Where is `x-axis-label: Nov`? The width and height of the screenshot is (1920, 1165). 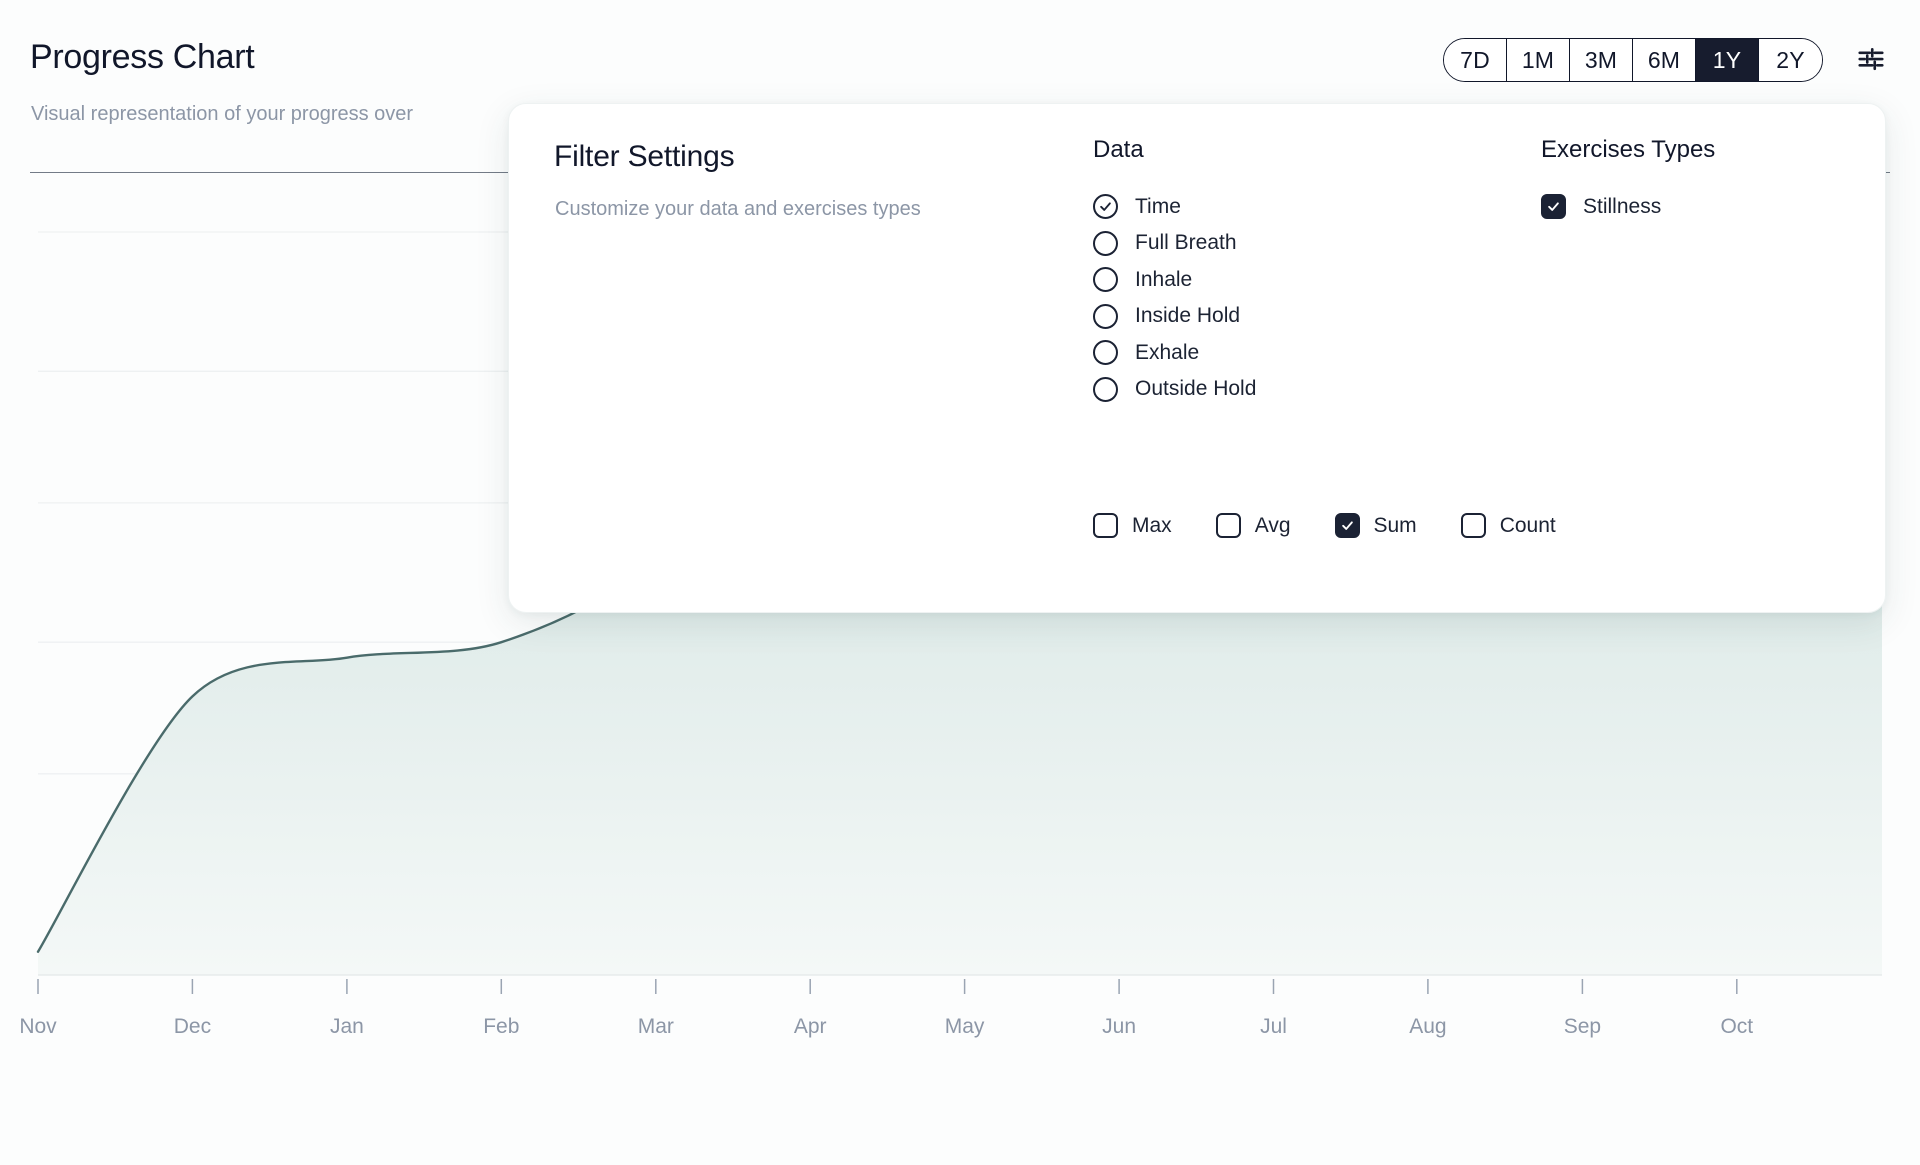 x-axis-label: Nov is located at coordinates (38, 1026).